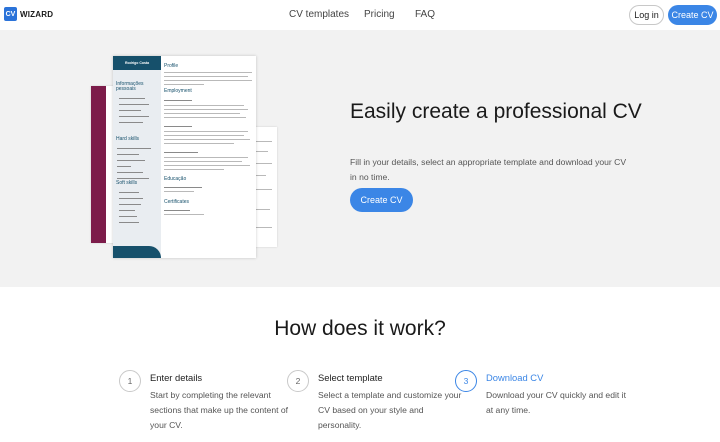 This screenshot has width=720, height=442. Describe the element at coordinates (178, 91) in the screenshot. I see `cv-preview-heading: Employment` at that location.